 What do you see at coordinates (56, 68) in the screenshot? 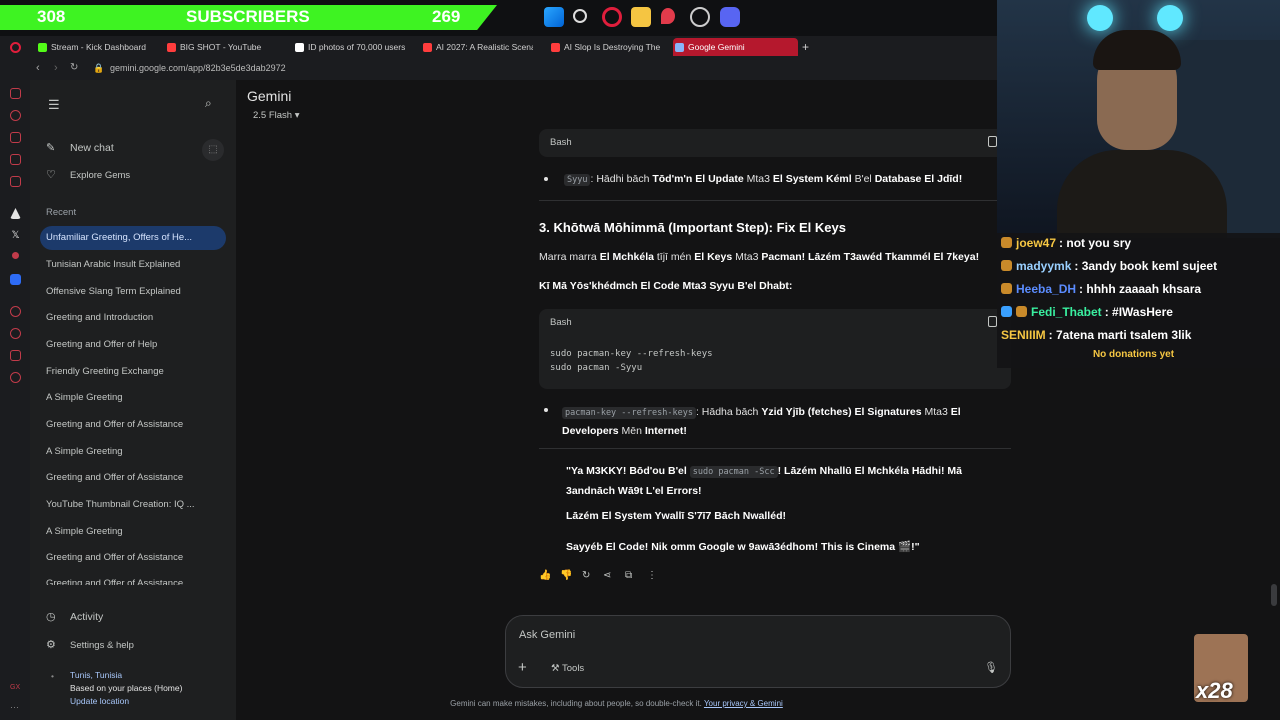
I see `forward-icon: ›` at bounding box center [56, 68].